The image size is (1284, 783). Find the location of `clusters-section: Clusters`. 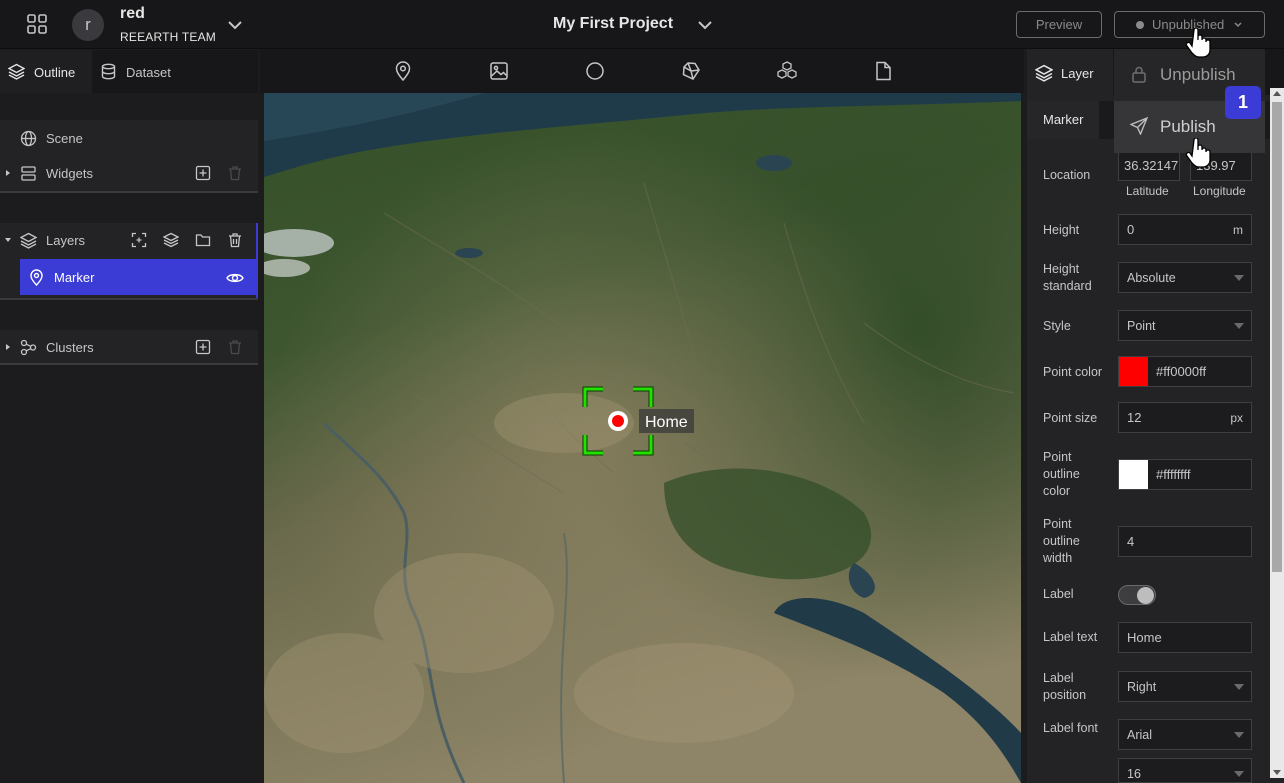

clusters-section: Clusters is located at coordinates (129, 346).